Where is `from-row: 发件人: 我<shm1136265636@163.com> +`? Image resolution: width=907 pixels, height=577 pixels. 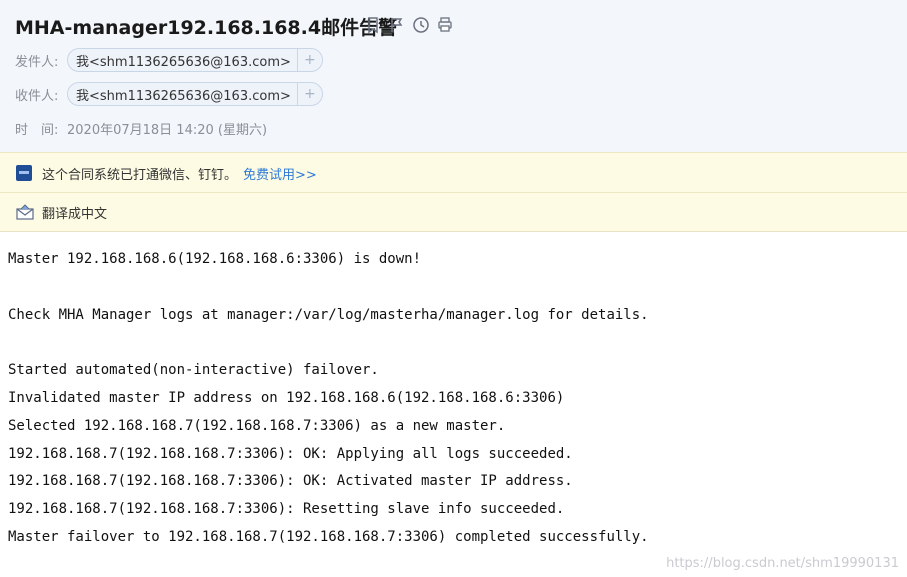 from-row: 发件人: 我<shm1136265636@163.com> + is located at coordinates (169, 60).